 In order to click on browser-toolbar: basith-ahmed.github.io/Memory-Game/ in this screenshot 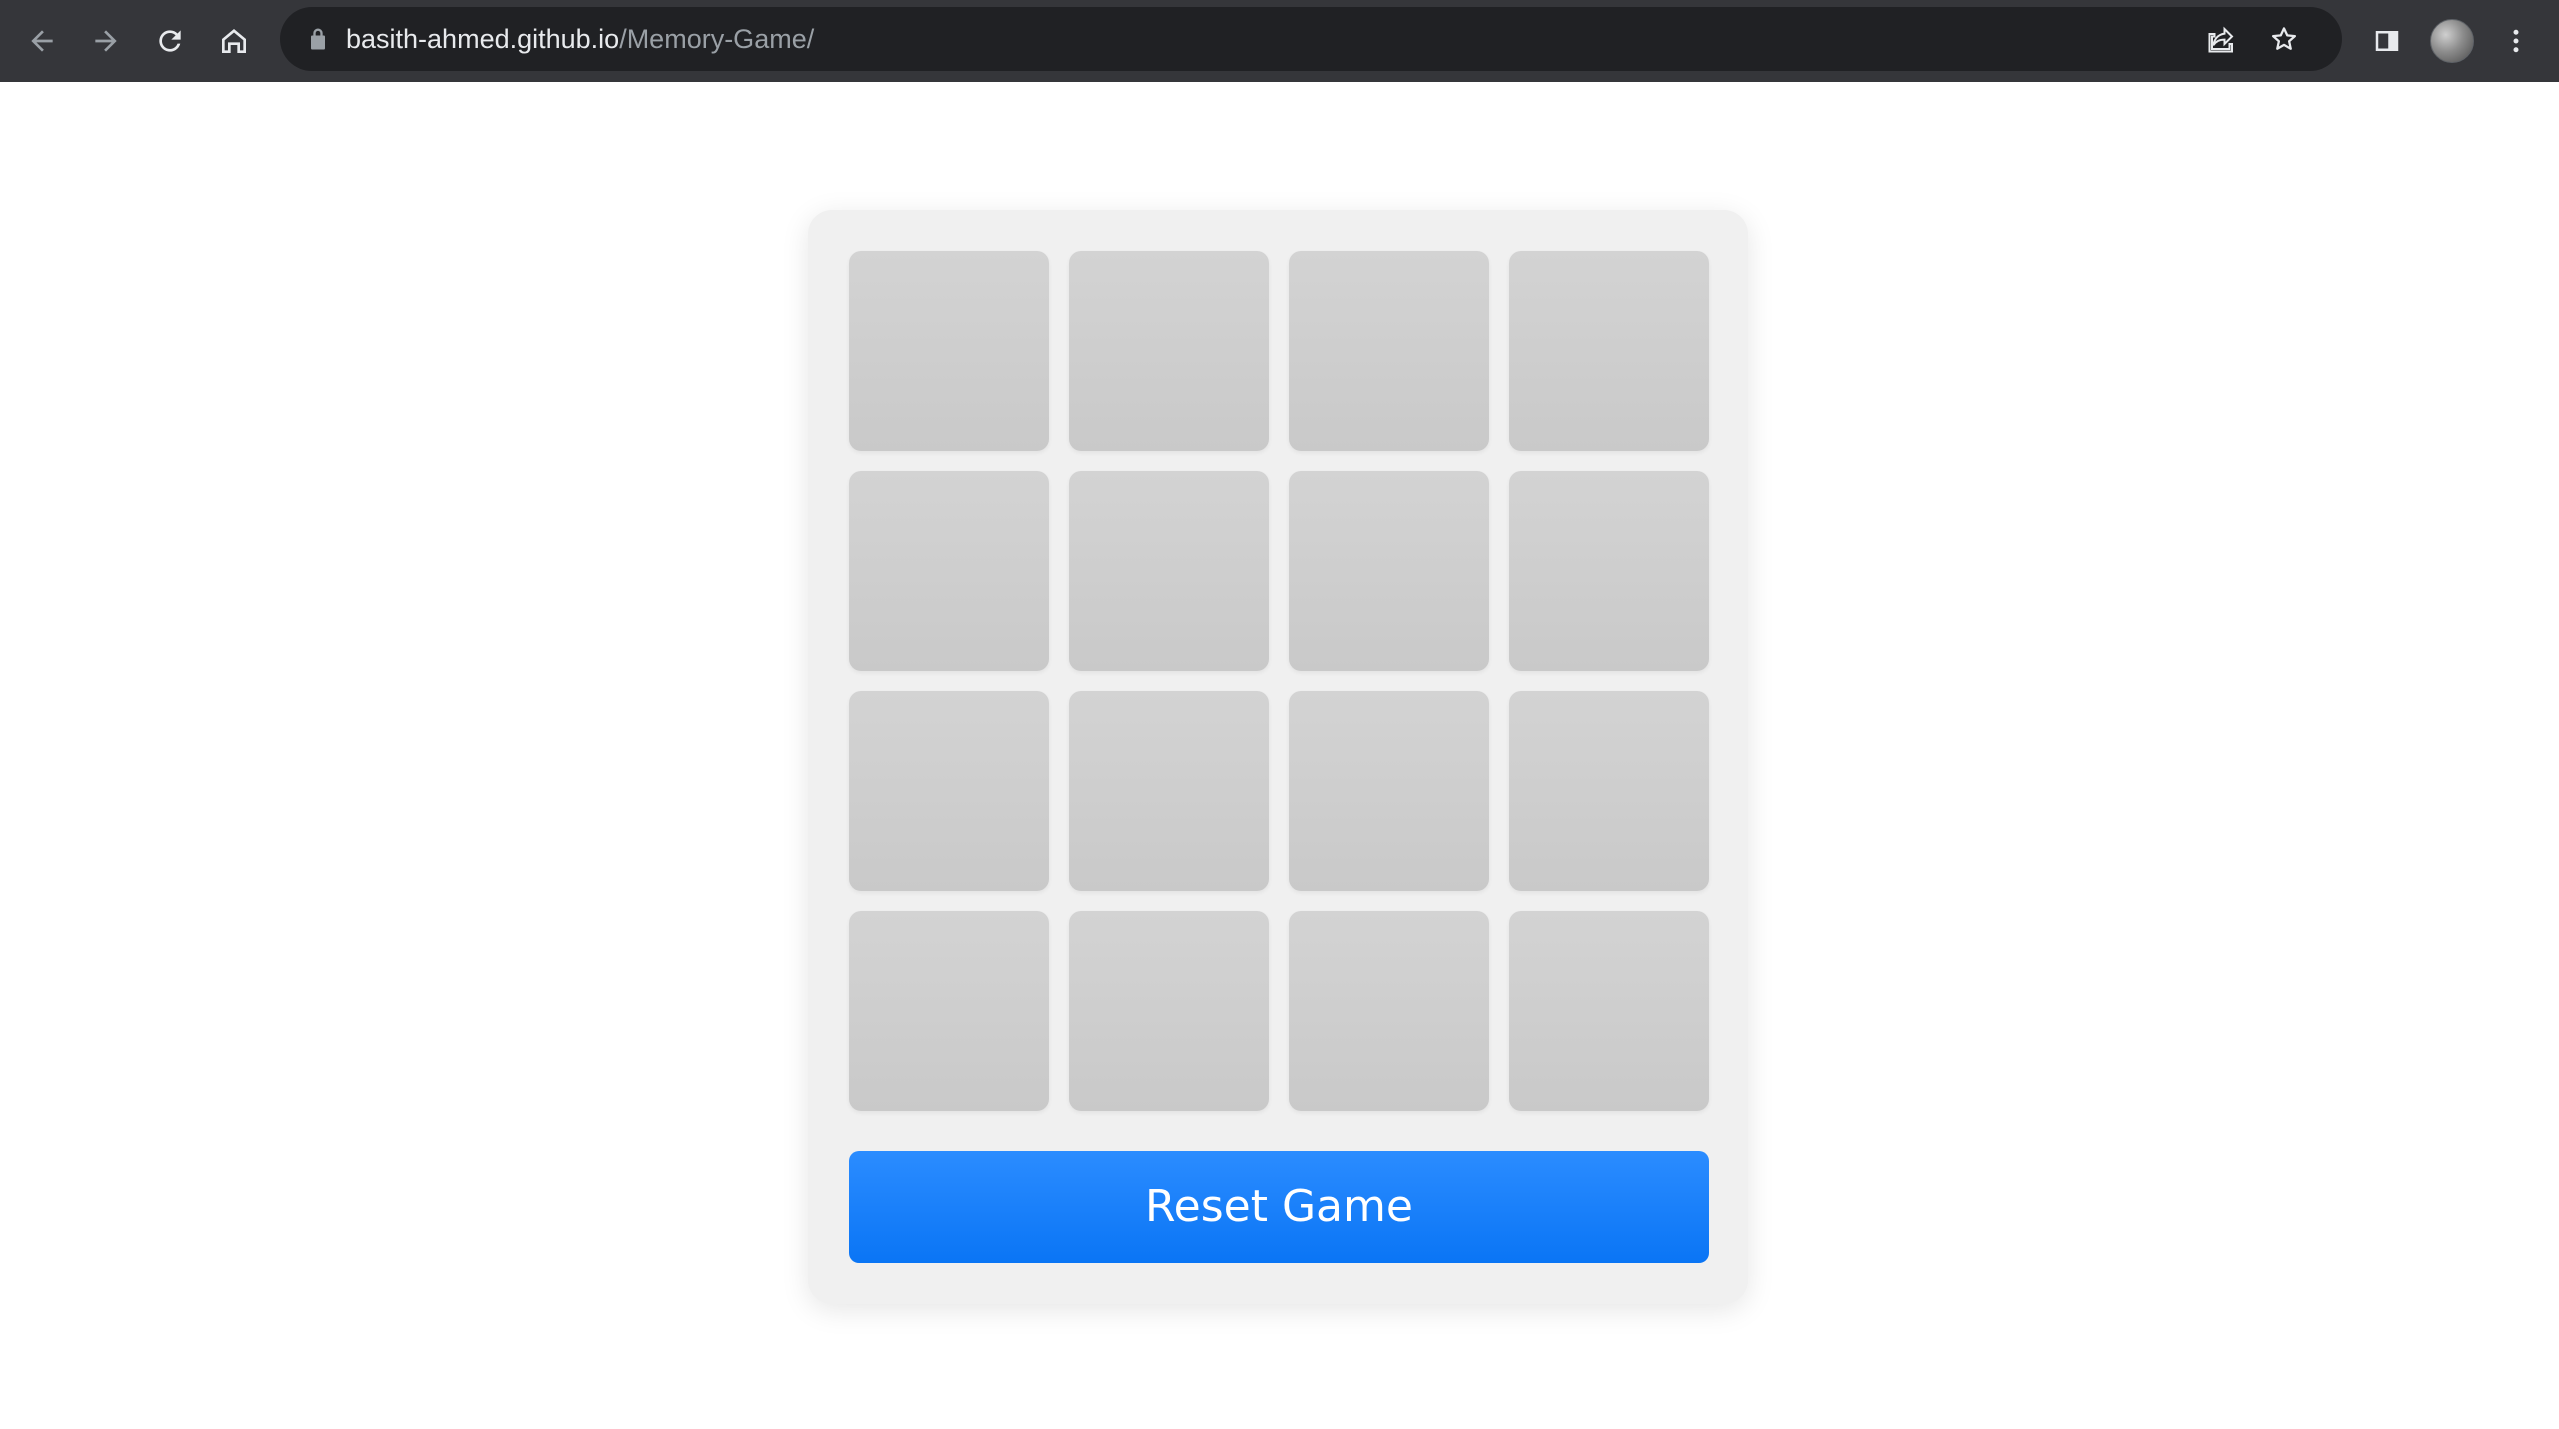, I will do `click(1279, 41)`.